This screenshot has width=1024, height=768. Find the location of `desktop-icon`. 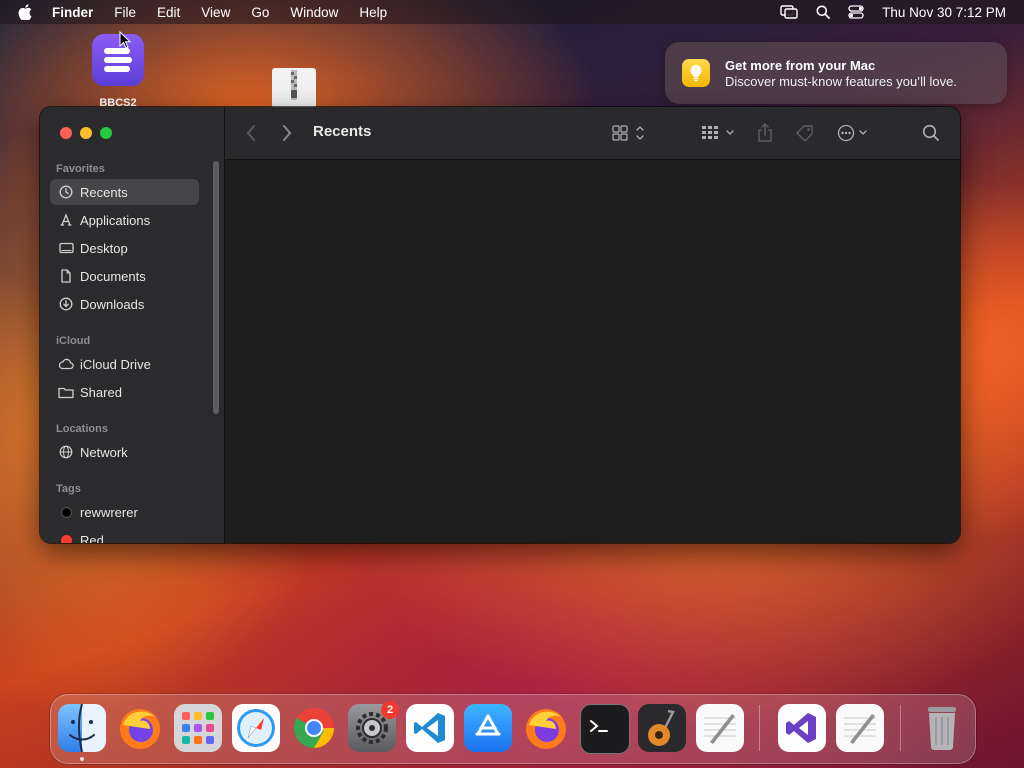

desktop-icon is located at coordinates (66, 248).